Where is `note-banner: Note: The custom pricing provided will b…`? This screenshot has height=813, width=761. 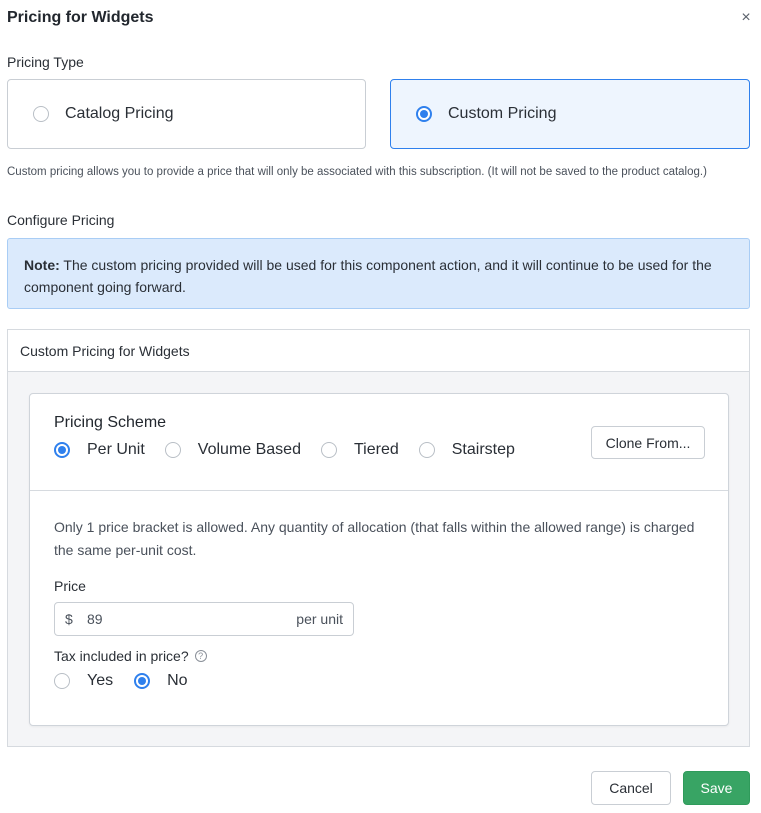 note-banner: Note: The custom pricing provided will b… is located at coordinates (378, 273).